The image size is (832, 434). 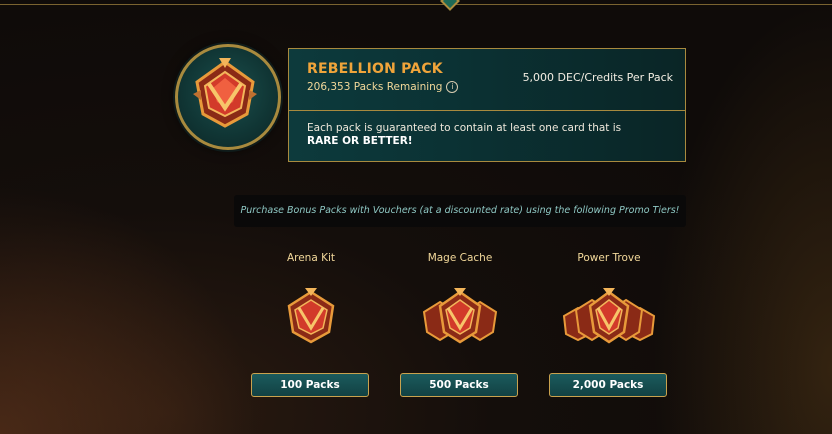 What do you see at coordinates (416, 2) in the screenshot?
I see `top-border` at bounding box center [416, 2].